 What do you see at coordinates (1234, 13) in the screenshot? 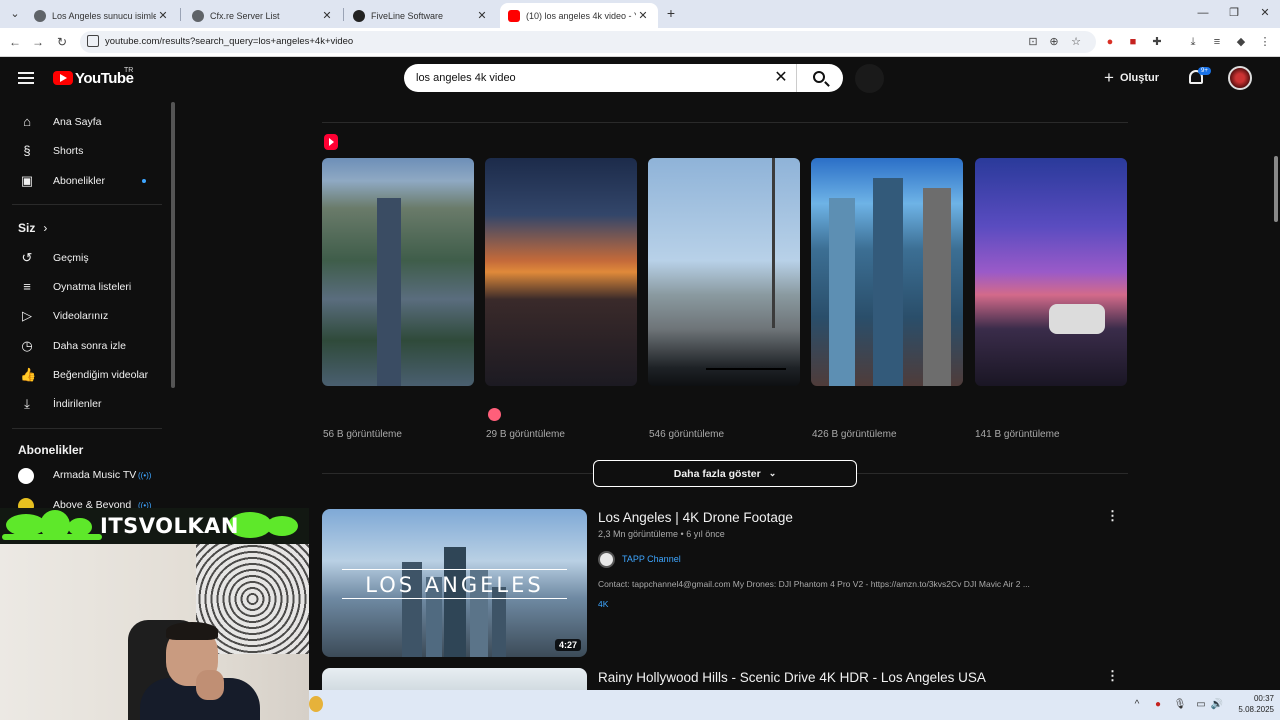
I see `restore-button: ❐` at bounding box center [1234, 13].